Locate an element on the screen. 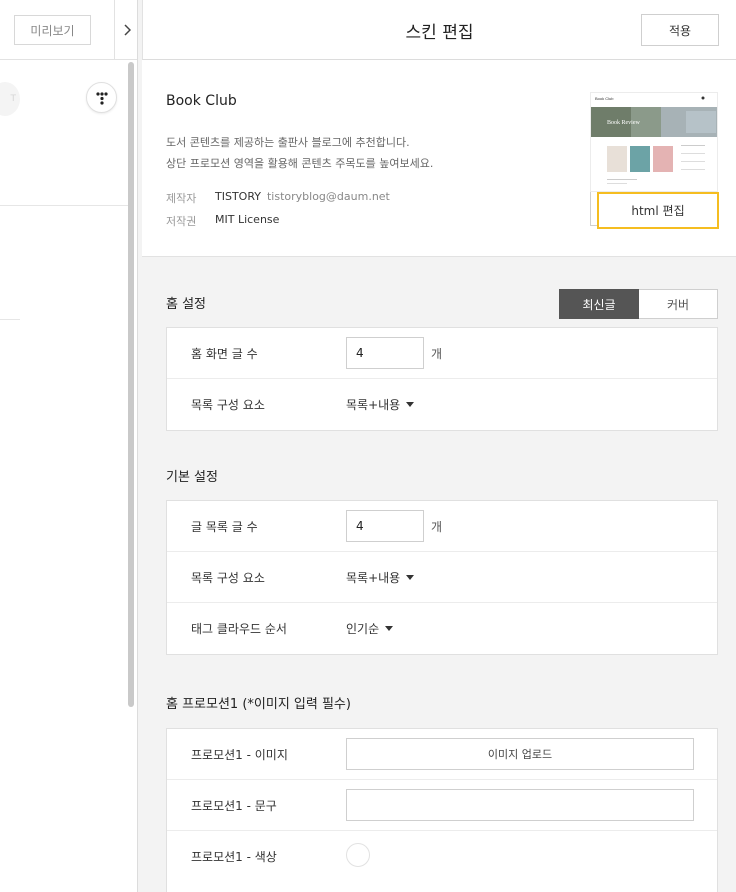  color-picker is located at coordinates (358, 855).